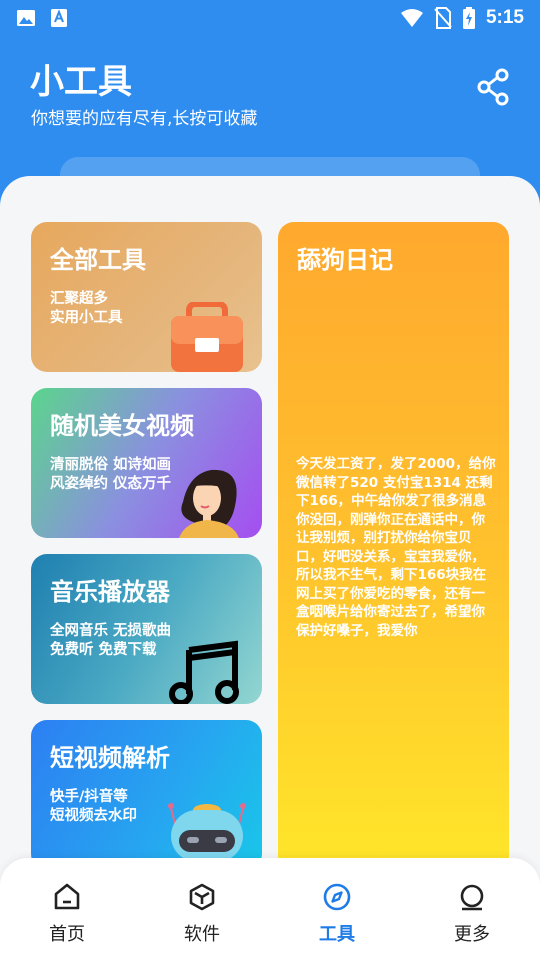 The height and width of the screenshot is (960, 540). Describe the element at coordinates (111, 474) in the screenshot. I see `card-desc: 清丽脱俗 如诗如画 风姿绰约 仪态万千` at that location.